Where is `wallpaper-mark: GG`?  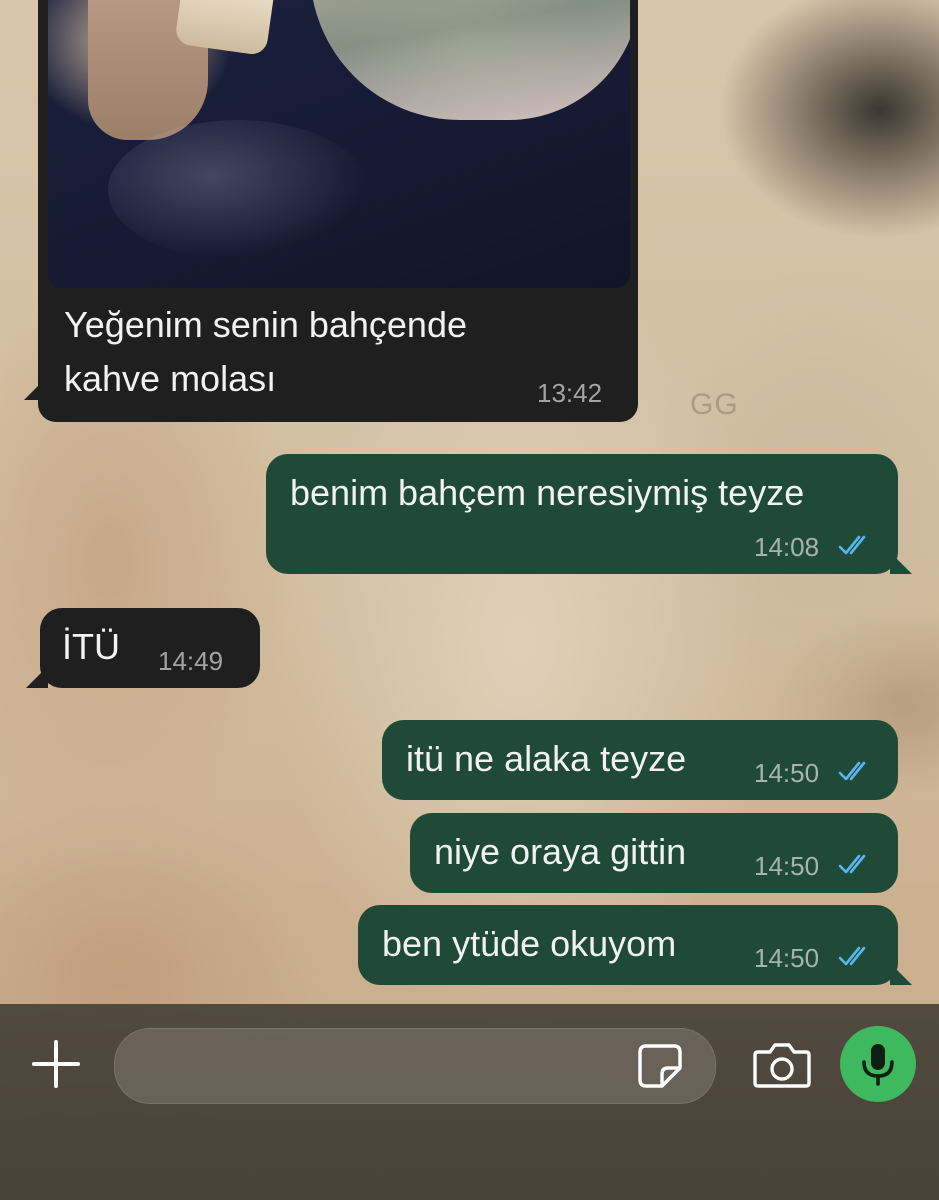 wallpaper-mark: GG is located at coordinates (714, 404).